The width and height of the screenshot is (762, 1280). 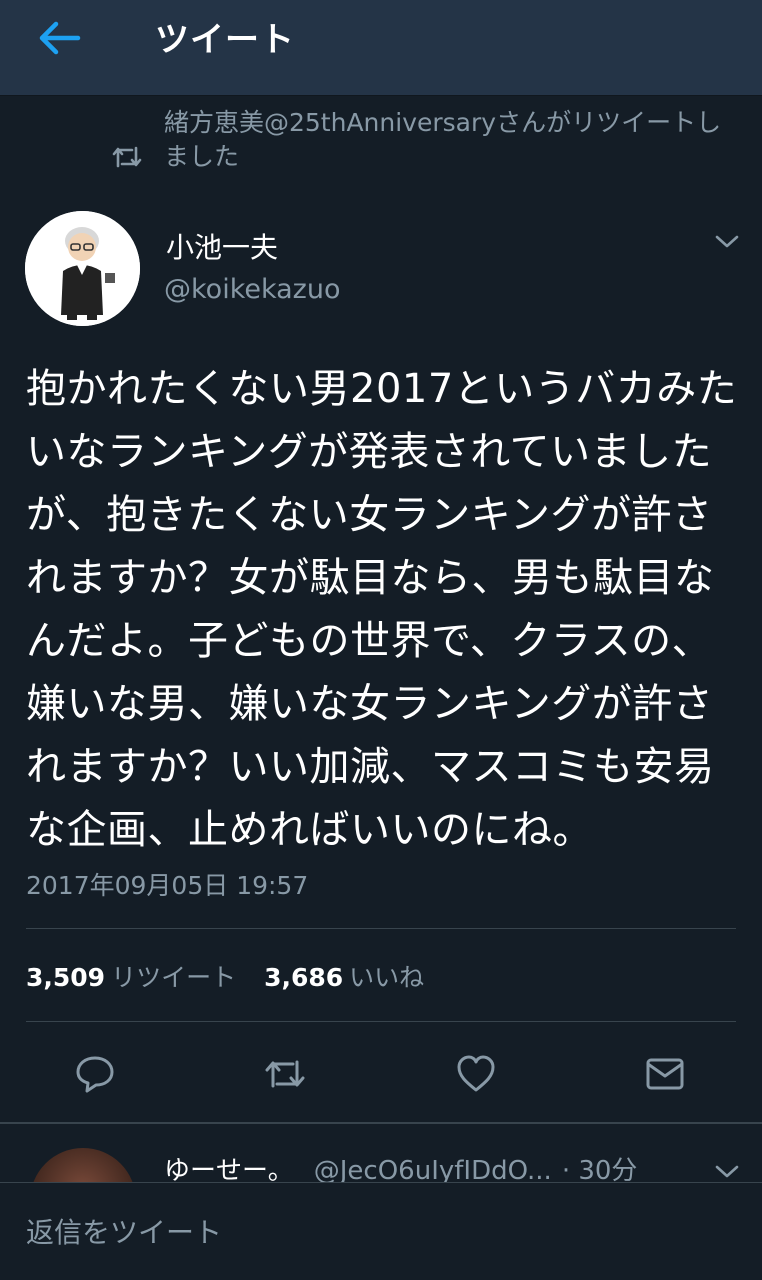 I want to click on author-name: 小池一夫, so click(x=222, y=246).